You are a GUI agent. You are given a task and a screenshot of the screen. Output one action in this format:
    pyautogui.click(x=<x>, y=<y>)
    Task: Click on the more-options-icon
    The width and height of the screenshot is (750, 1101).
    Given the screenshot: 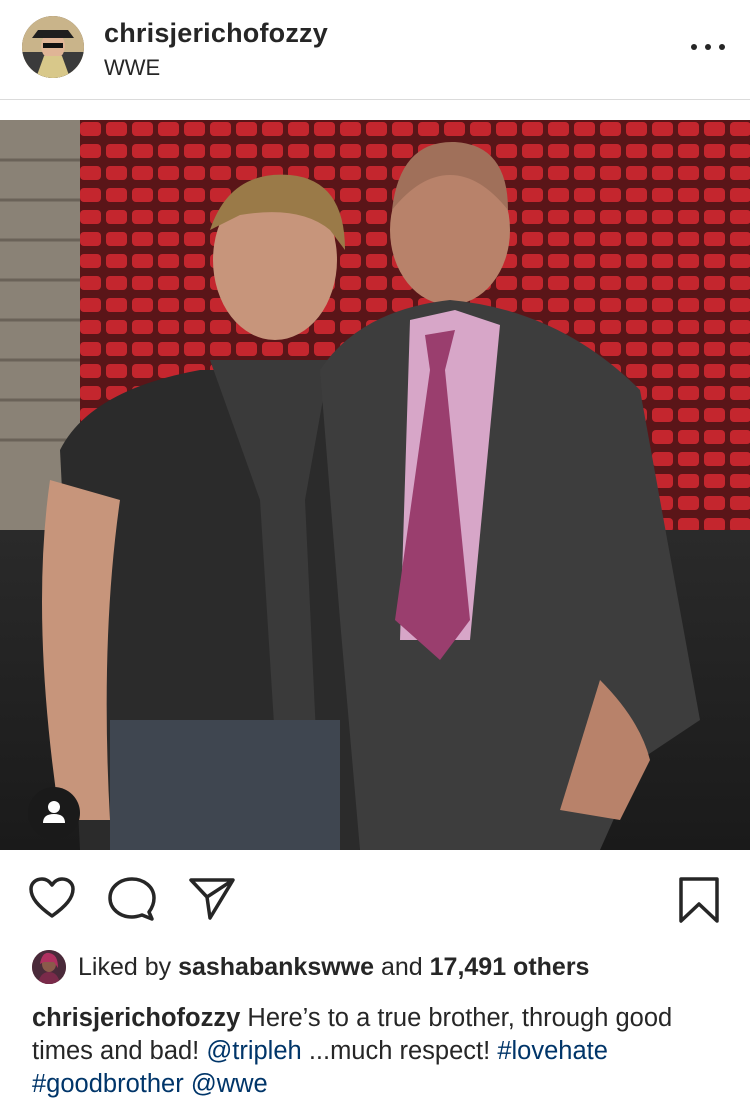 What is the action you would take?
    pyautogui.click(x=708, y=47)
    